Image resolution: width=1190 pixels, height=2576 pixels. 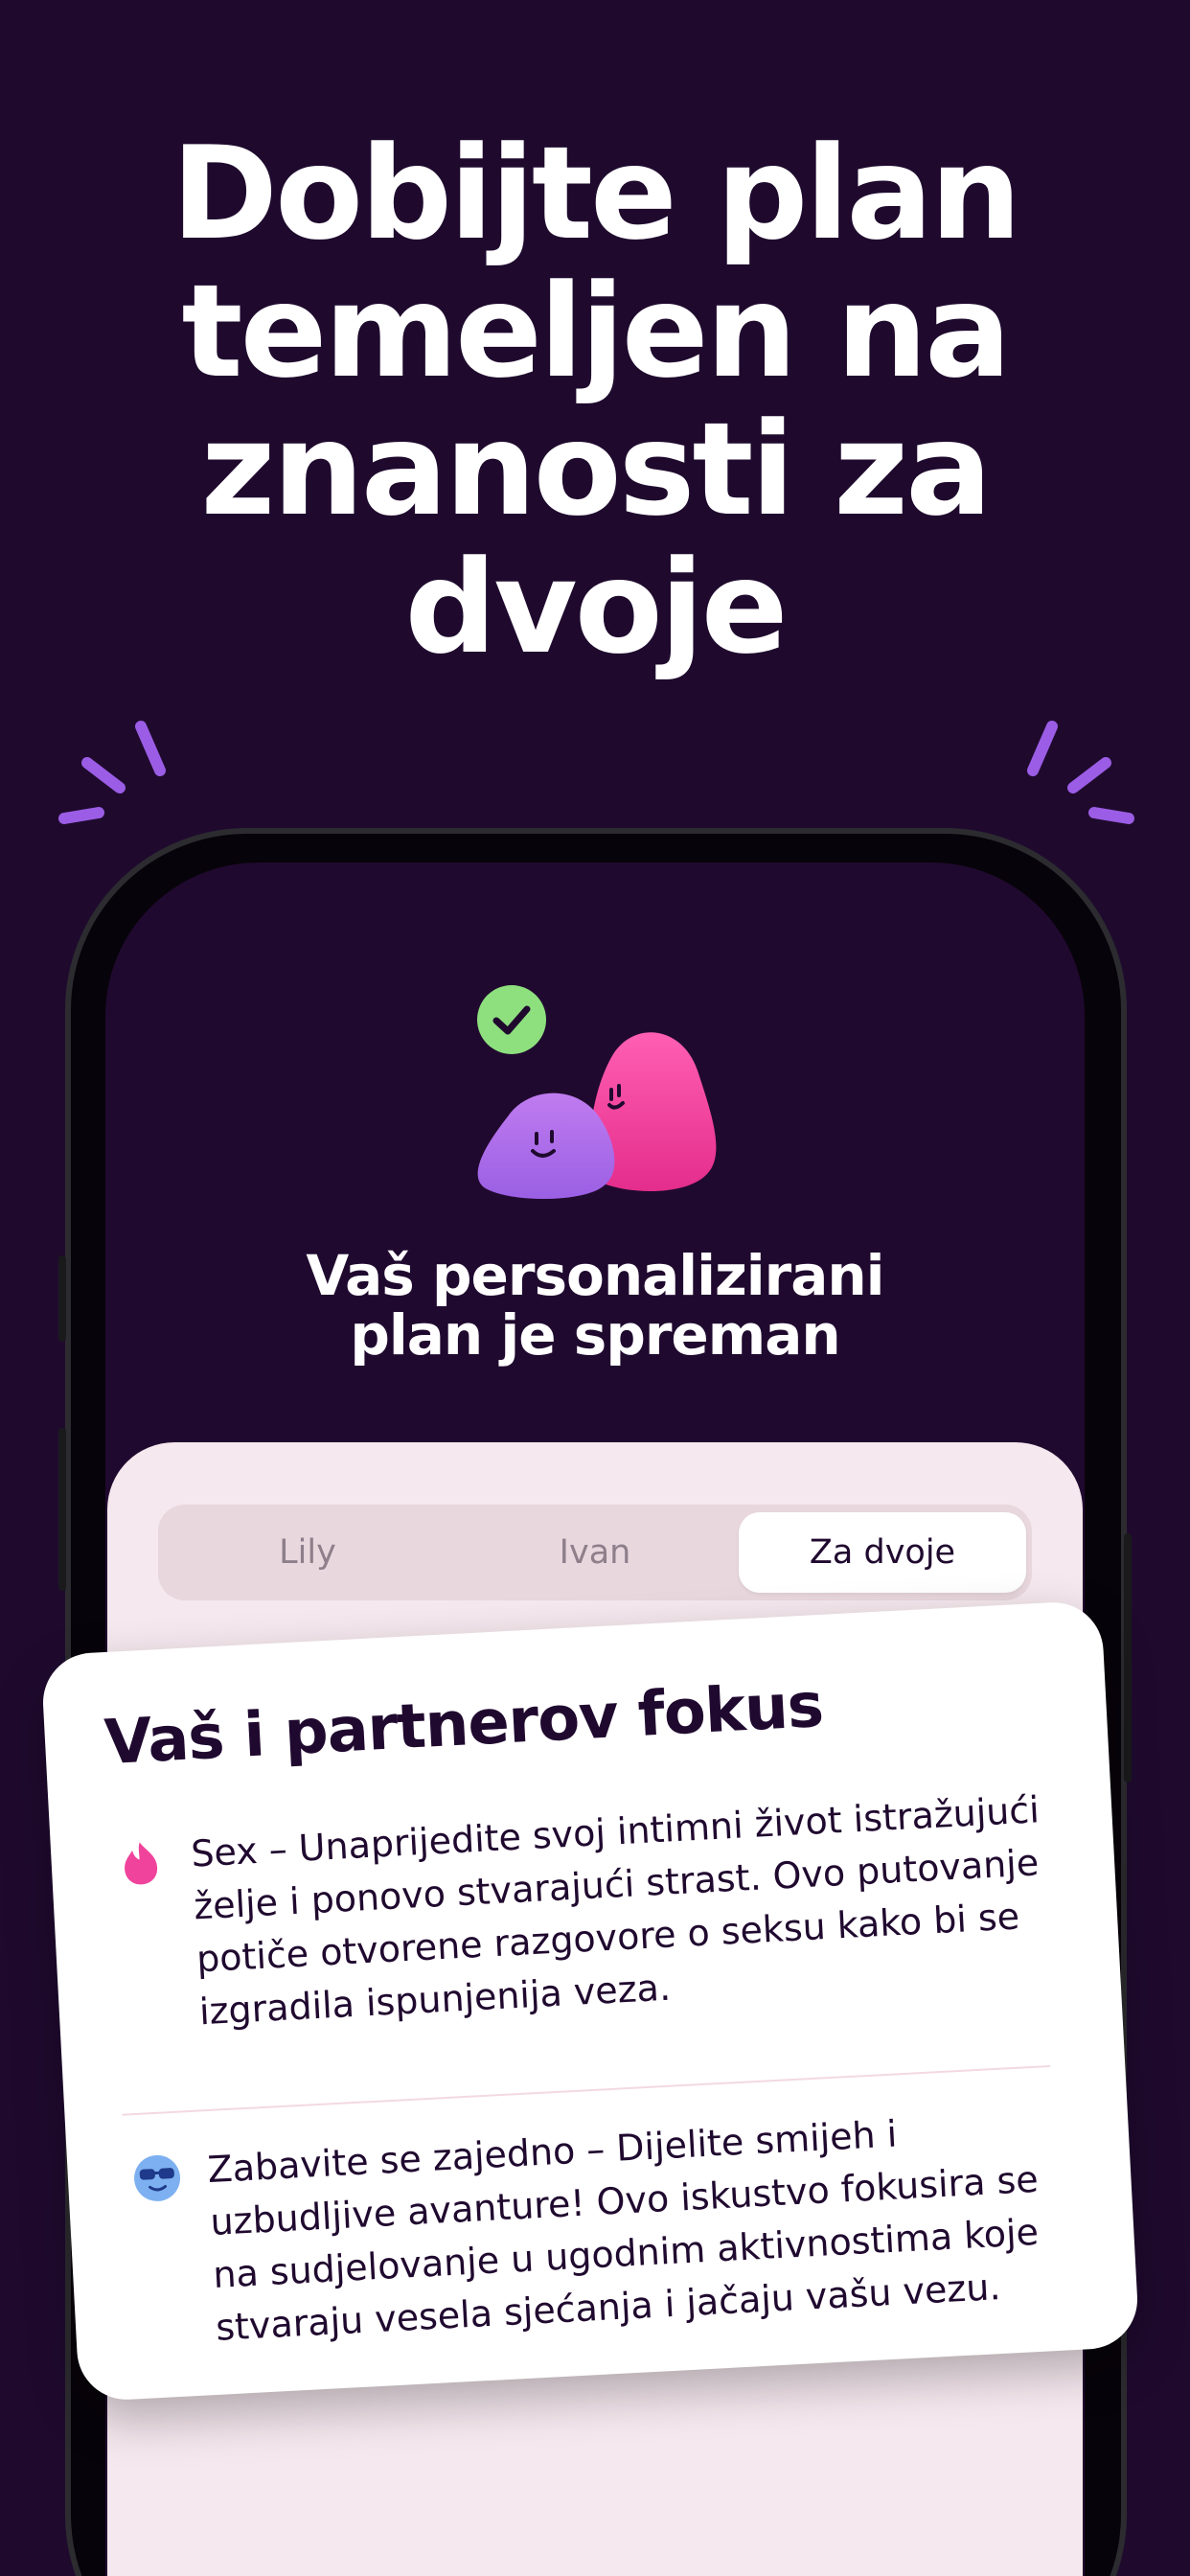 I want to click on sunglasses-emoji-icon, so click(x=158, y=2177).